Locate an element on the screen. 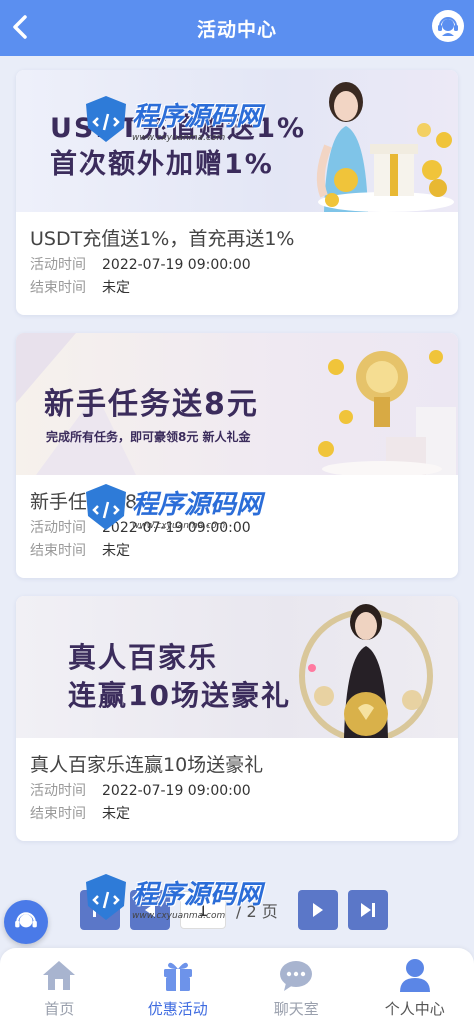  page-total: / 2 页 is located at coordinates (257, 911).